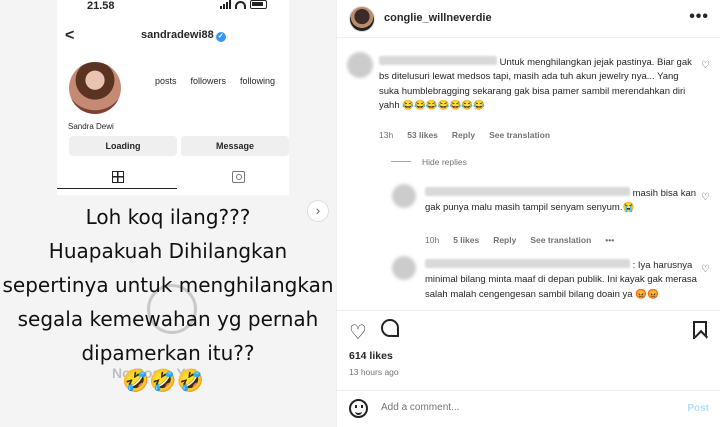 This screenshot has height=427, width=720. What do you see at coordinates (208, 81) in the screenshot?
I see `stat-followers: followers` at bounding box center [208, 81].